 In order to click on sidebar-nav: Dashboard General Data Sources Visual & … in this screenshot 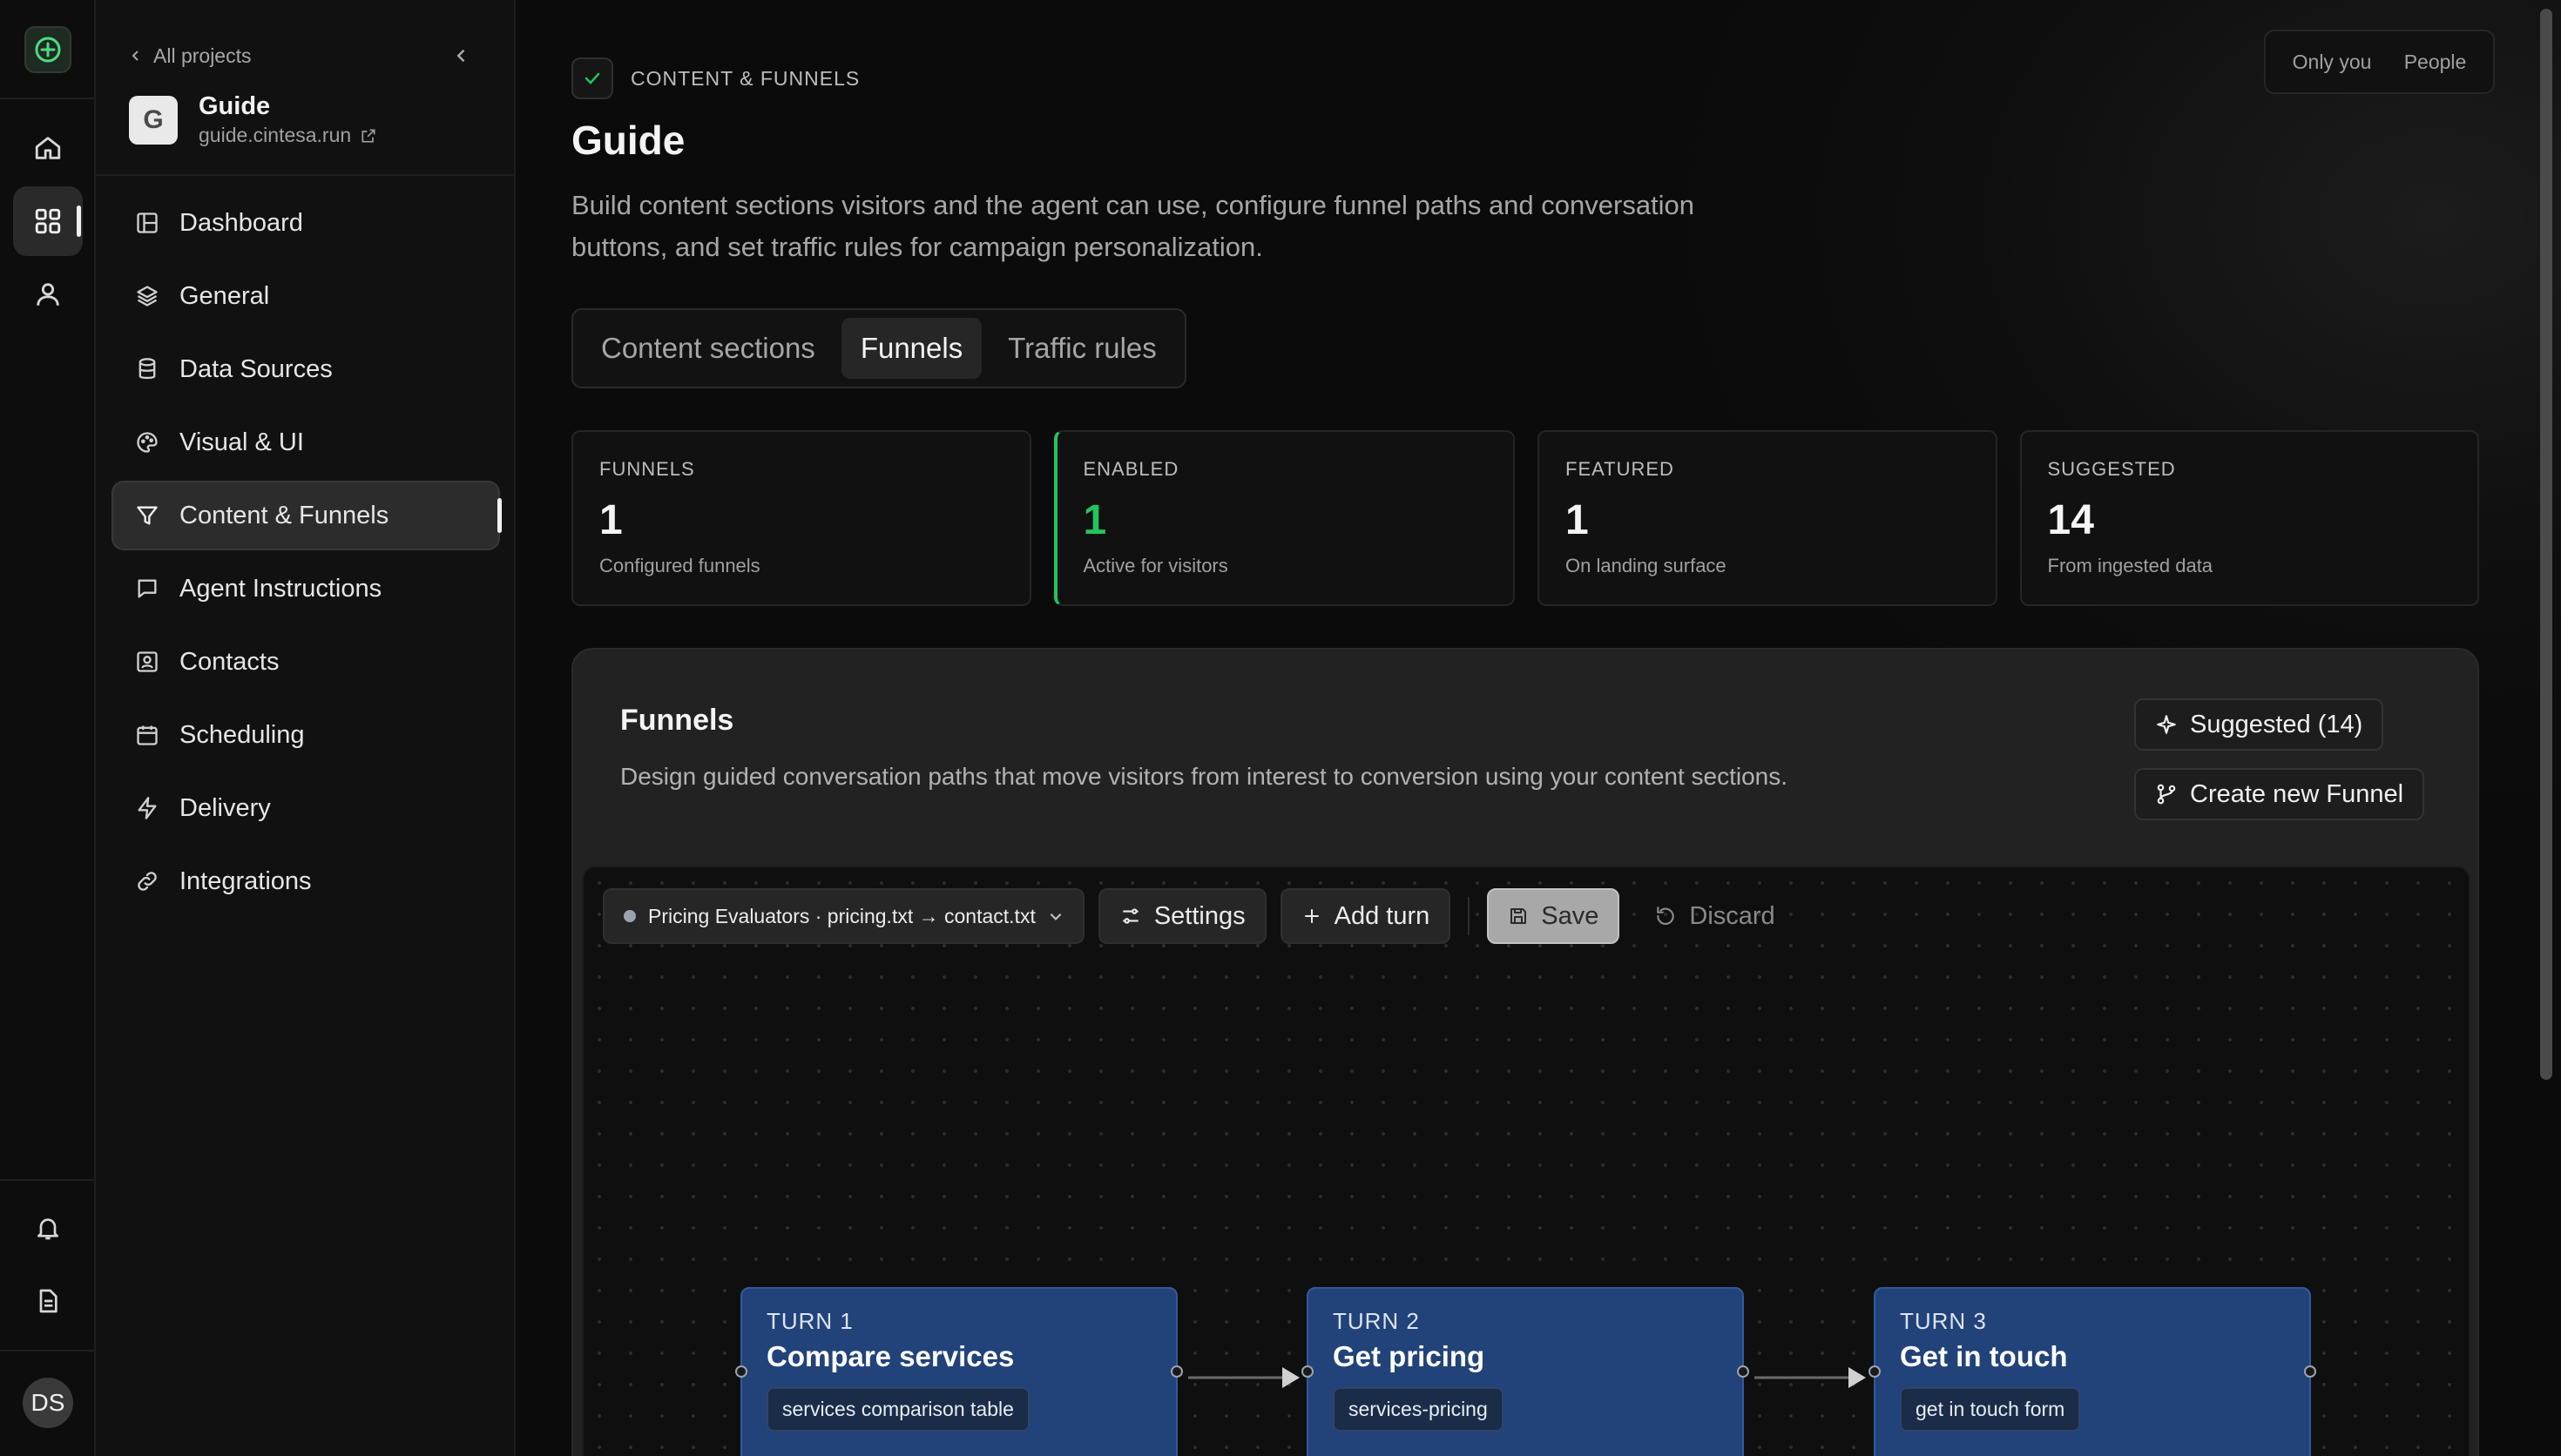, I will do `click(306, 554)`.